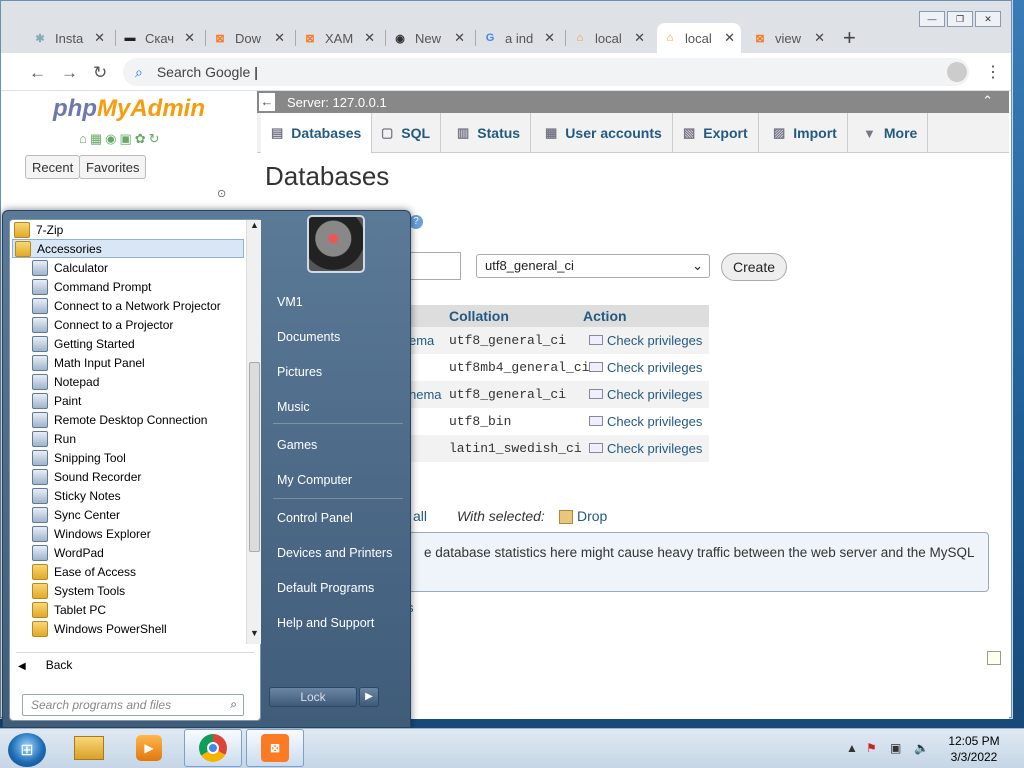  Describe the element at coordinates (89, 748) in the screenshot. I see `taskbar-explorer` at that location.